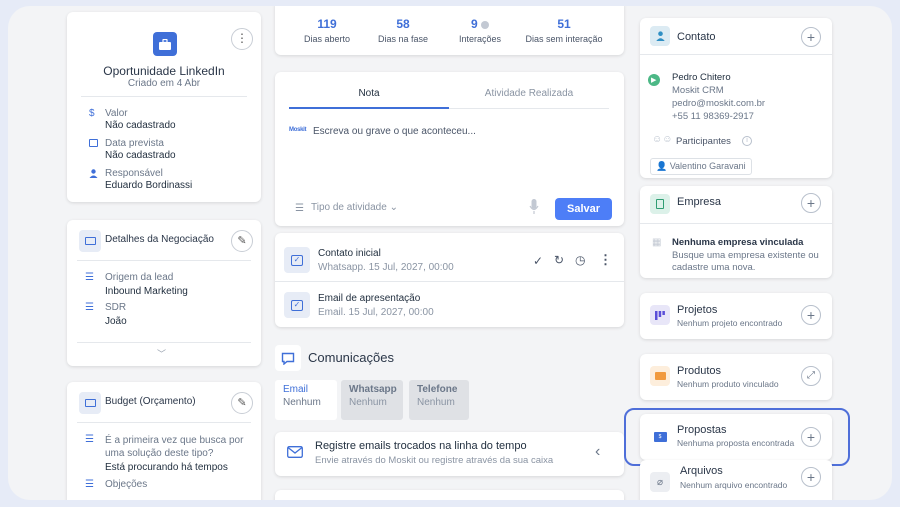 Image resolution: width=900 pixels, height=507 pixels. I want to click on activity-type-select: Tipo de atividade ⌄, so click(354, 207).